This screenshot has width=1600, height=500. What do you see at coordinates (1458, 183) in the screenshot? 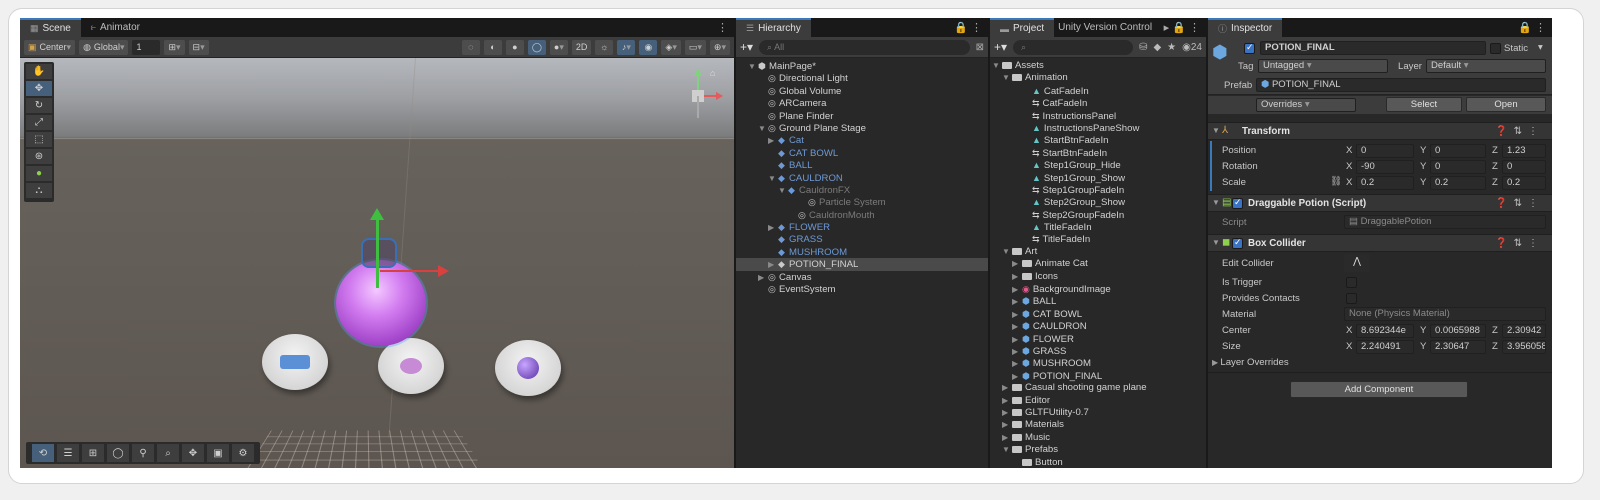
I see `scale-y-field: 0.2` at bounding box center [1458, 183].